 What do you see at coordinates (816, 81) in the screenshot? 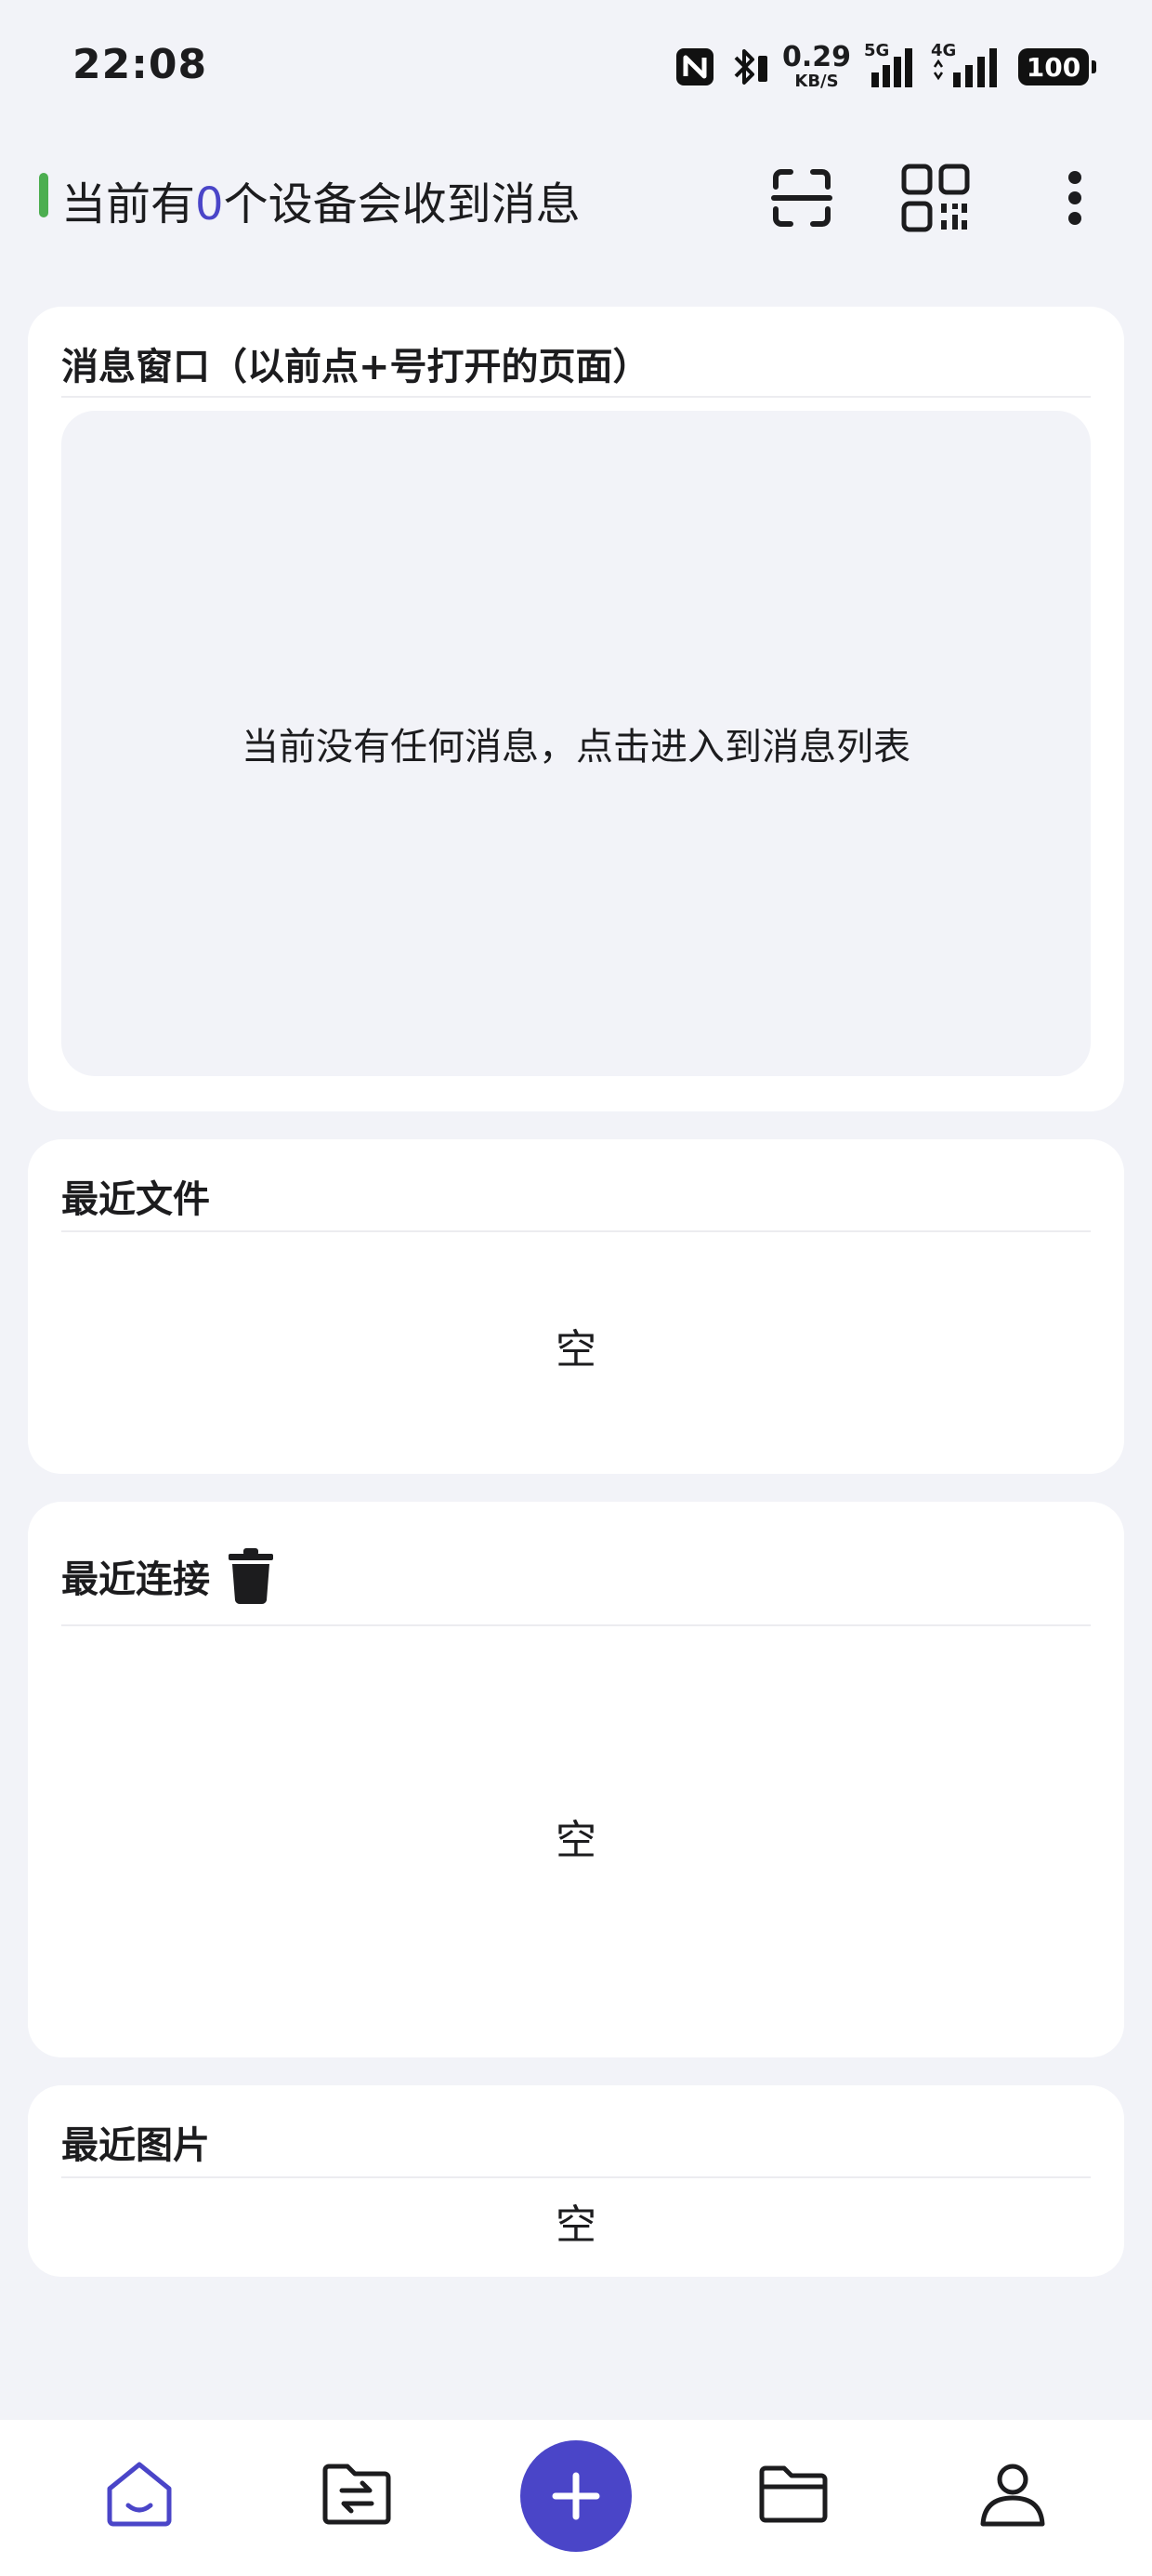
I see `network-speed-unit: KB/S` at bounding box center [816, 81].